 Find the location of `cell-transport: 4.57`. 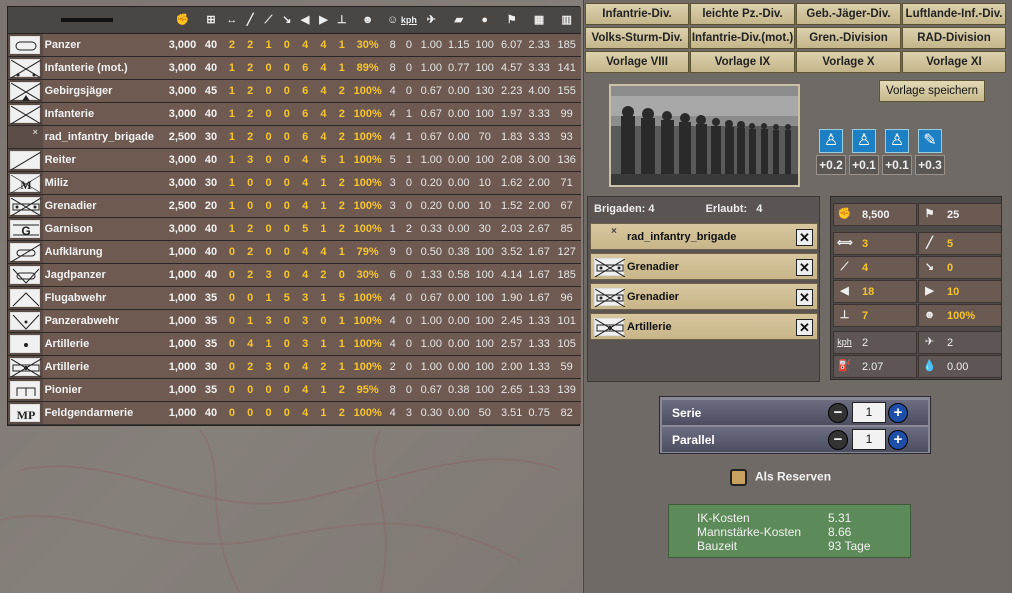

cell-transport: 4.57 is located at coordinates (511, 67).